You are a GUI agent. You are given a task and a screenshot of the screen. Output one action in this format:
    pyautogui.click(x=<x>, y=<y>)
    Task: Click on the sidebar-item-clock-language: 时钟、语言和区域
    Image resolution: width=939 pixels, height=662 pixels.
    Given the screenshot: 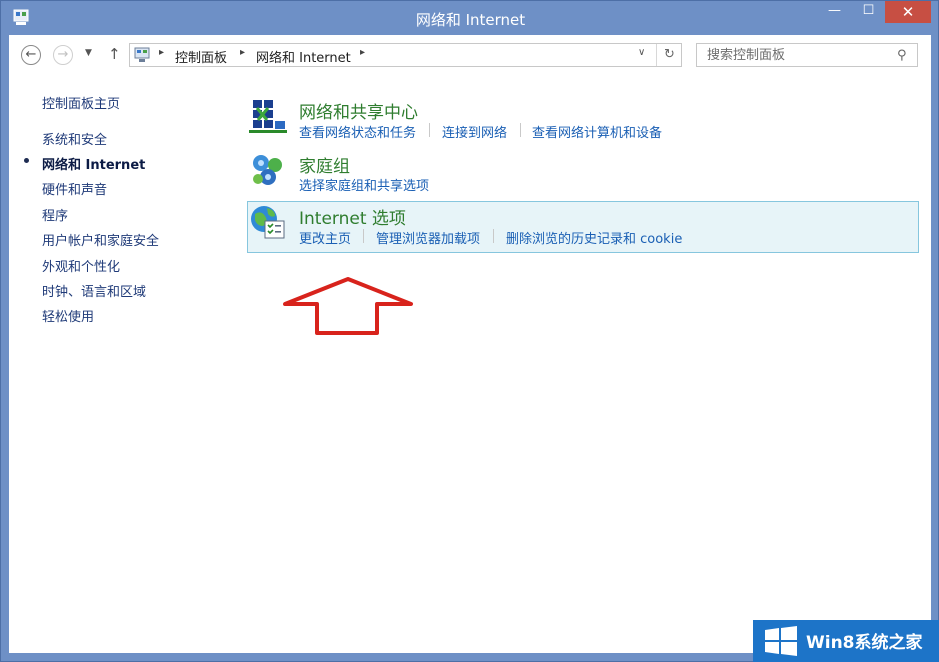 What is the action you would take?
    pyautogui.click(x=94, y=290)
    